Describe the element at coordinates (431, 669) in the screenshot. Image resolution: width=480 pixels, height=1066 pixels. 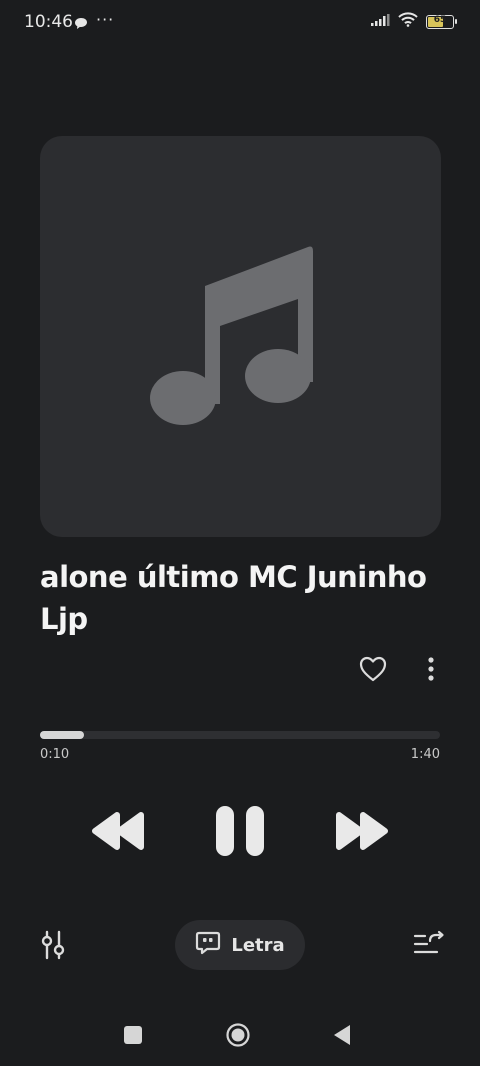
I see `more-vertical-icon` at that location.